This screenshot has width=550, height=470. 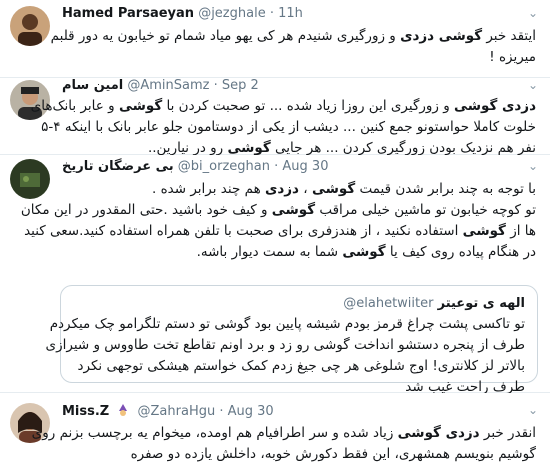 I want to click on text-line: میریزه !, so click(x=298, y=57).